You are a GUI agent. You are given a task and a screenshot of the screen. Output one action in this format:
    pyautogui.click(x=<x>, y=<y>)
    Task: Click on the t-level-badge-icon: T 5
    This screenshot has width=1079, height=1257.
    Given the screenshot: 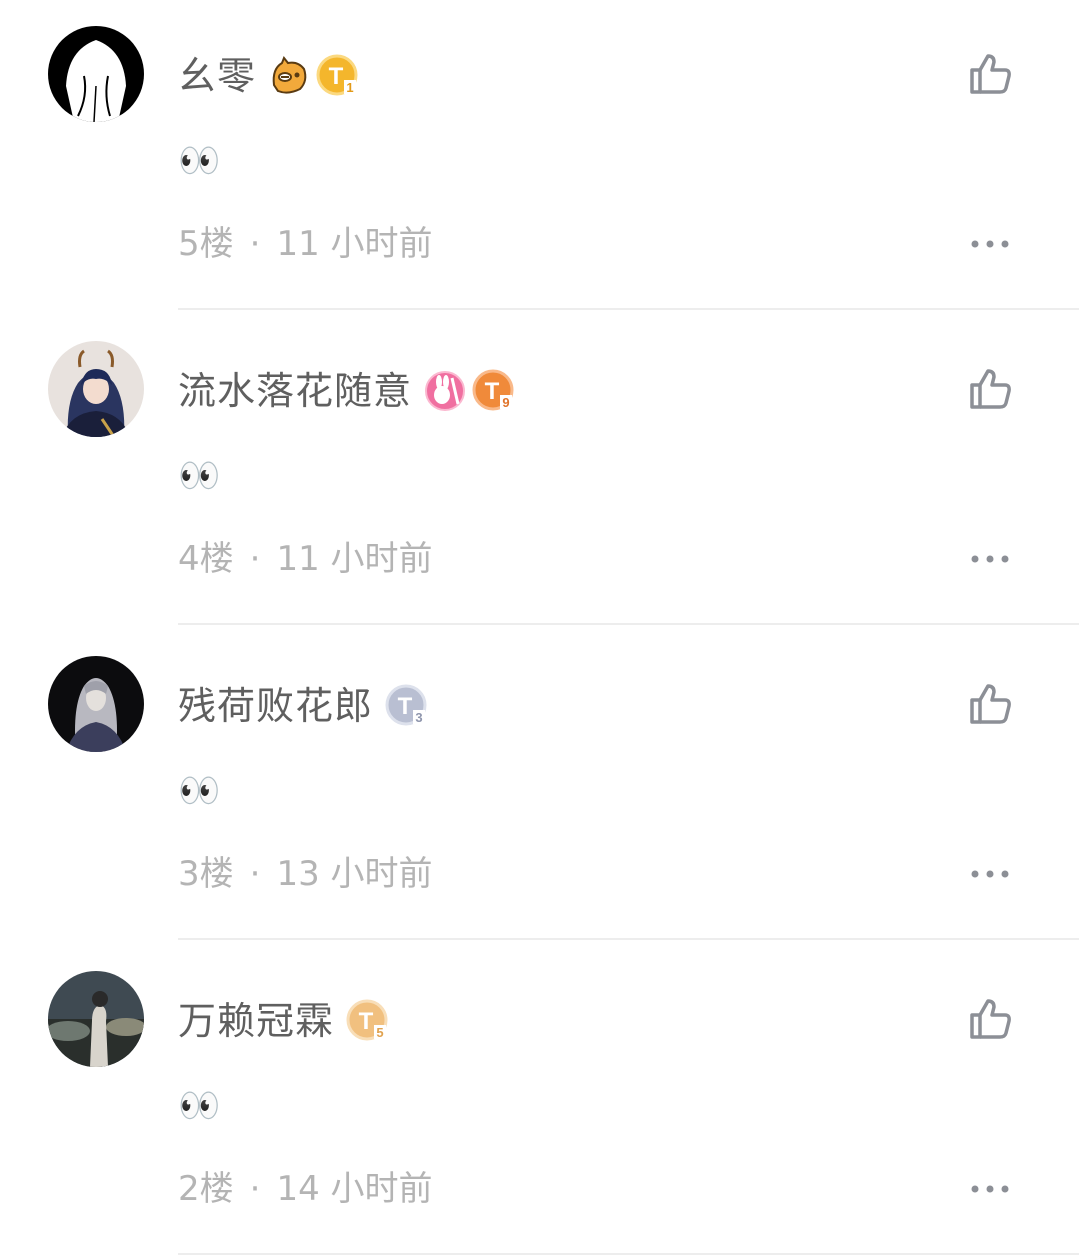 What is the action you would take?
    pyautogui.click(x=368, y=1021)
    